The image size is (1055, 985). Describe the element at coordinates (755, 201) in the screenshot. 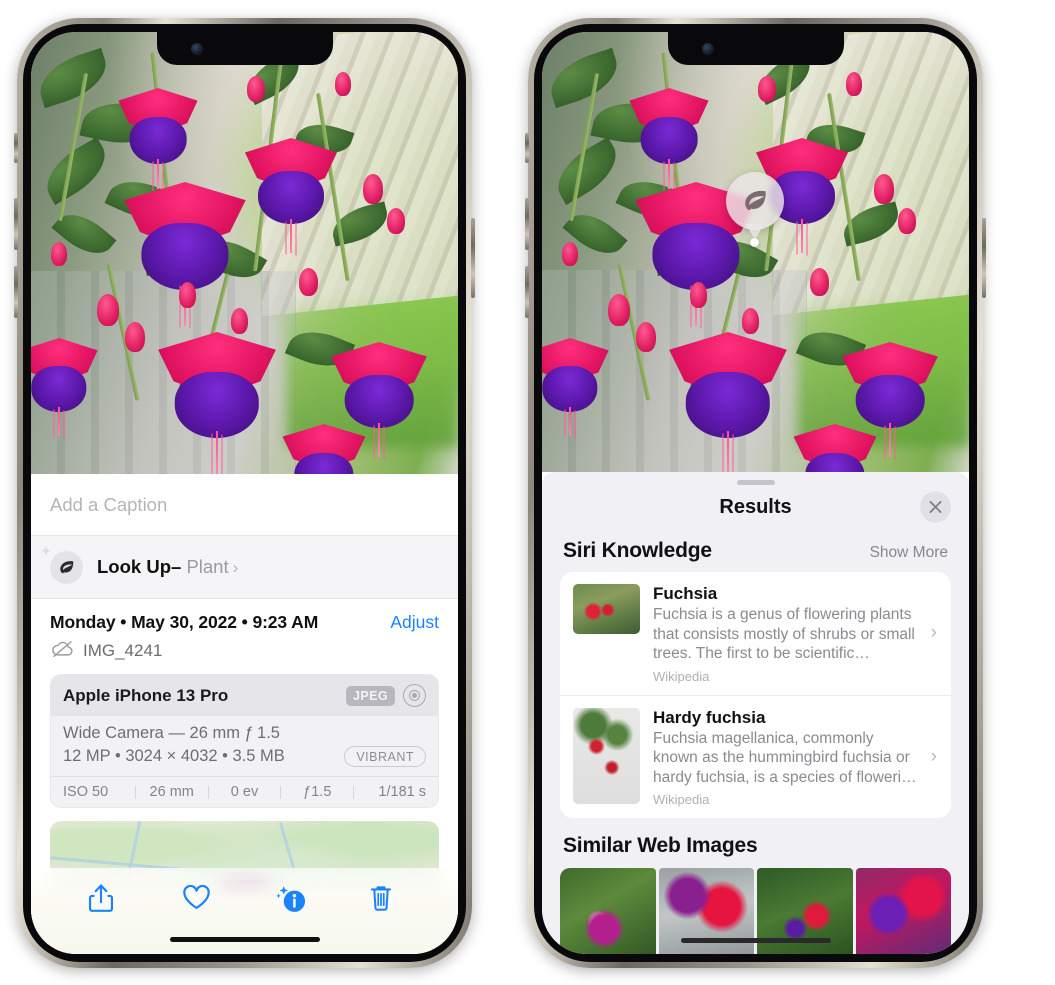

I see `visual-lookup-badge` at that location.